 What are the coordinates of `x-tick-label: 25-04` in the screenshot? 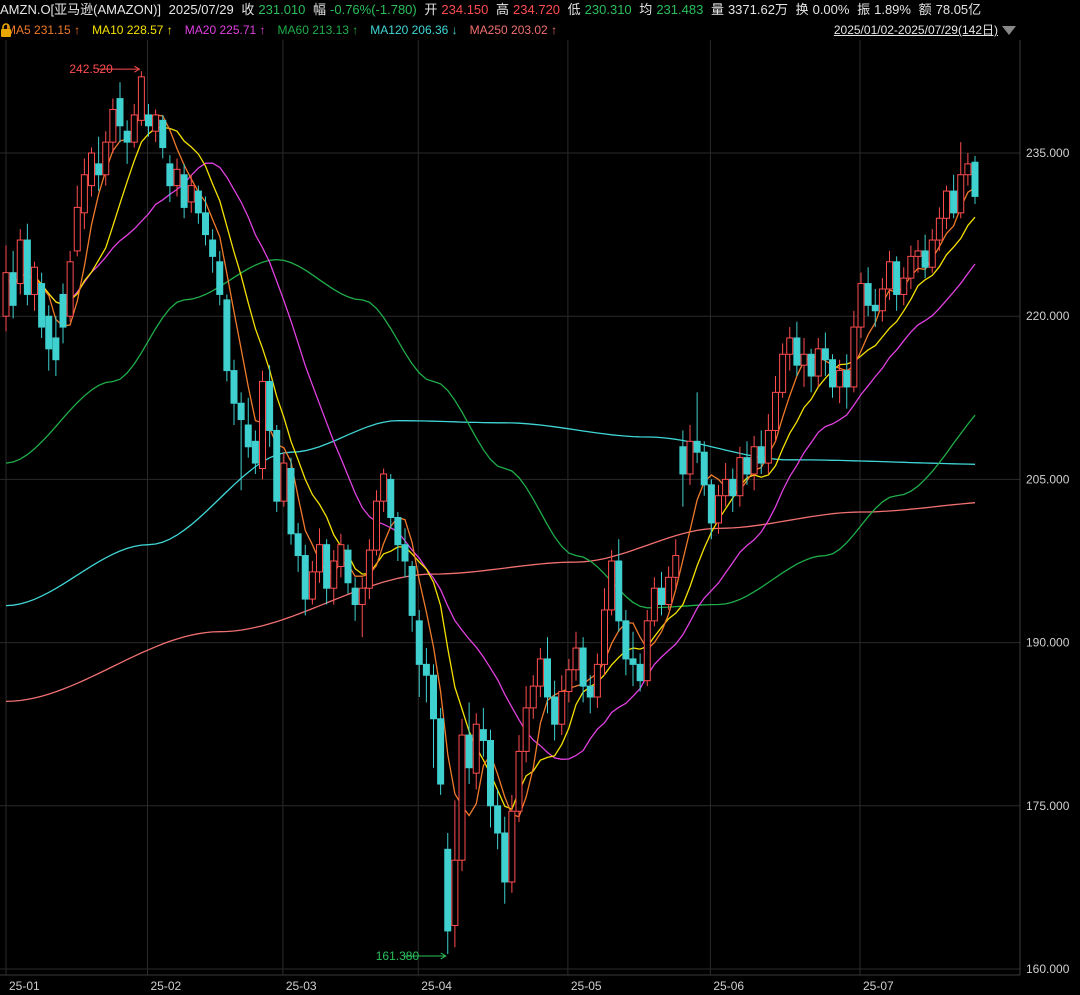 It's located at (436, 986).